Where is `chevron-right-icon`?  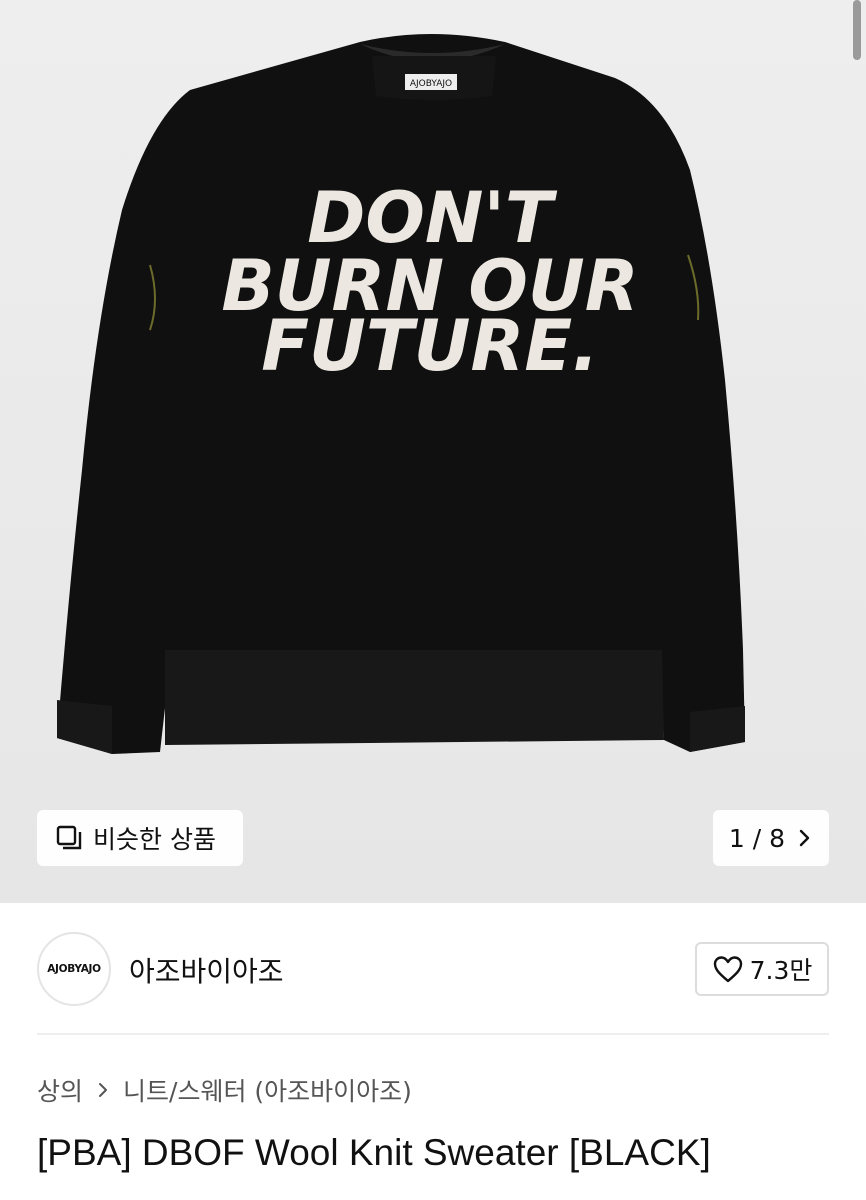
chevron-right-icon is located at coordinates (804, 838).